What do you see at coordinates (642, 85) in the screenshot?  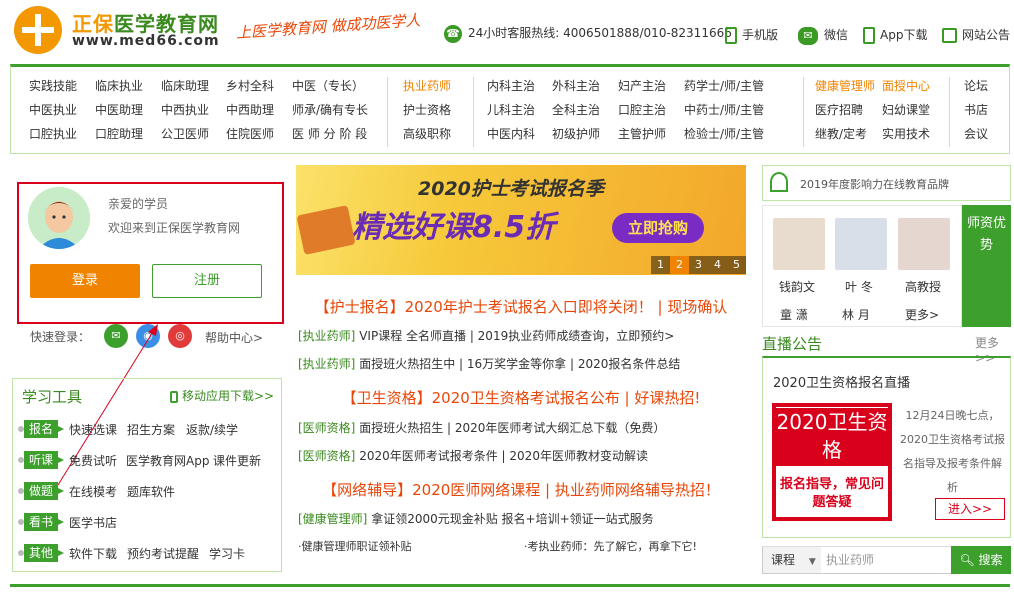 I see `nav-link: 妇产主治` at bounding box center [642, 85].